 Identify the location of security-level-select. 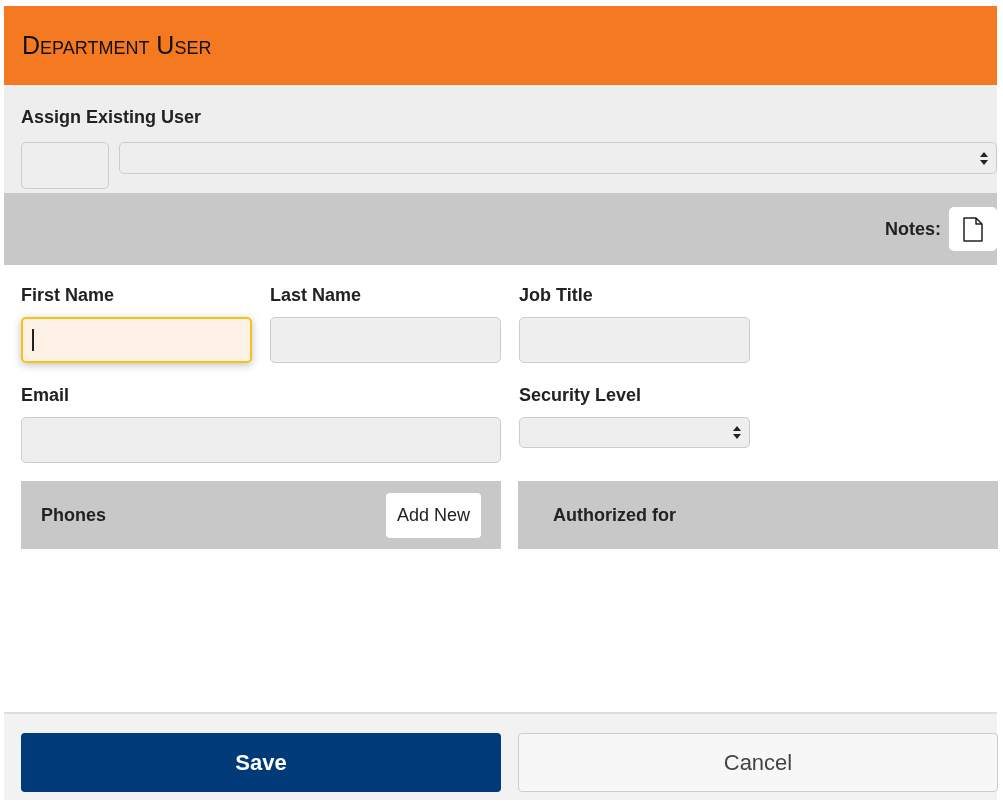
(634, 432).